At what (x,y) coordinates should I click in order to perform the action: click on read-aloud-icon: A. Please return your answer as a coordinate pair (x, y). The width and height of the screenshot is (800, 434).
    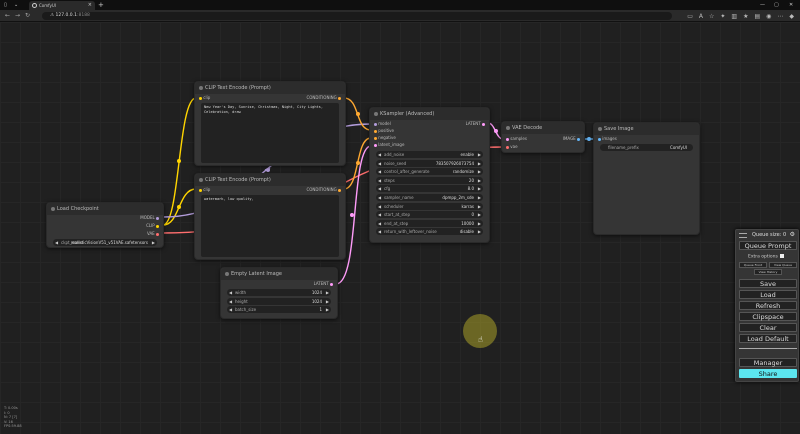
    Looking at the image, I should click on (701, 16).